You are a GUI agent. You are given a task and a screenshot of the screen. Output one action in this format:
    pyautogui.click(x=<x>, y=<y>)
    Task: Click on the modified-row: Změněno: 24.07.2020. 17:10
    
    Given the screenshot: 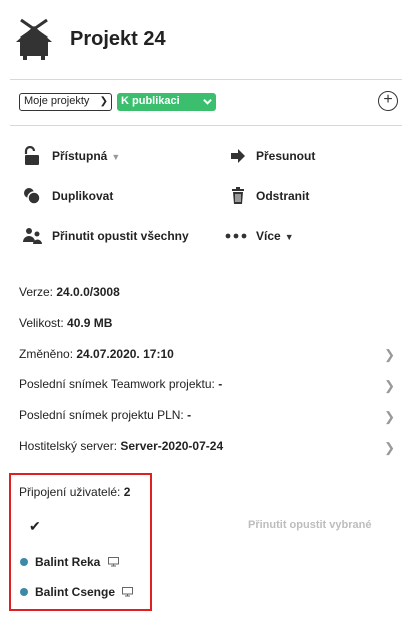 What is the action you would take?
    pyautogui.click(x=96, y=354)
    